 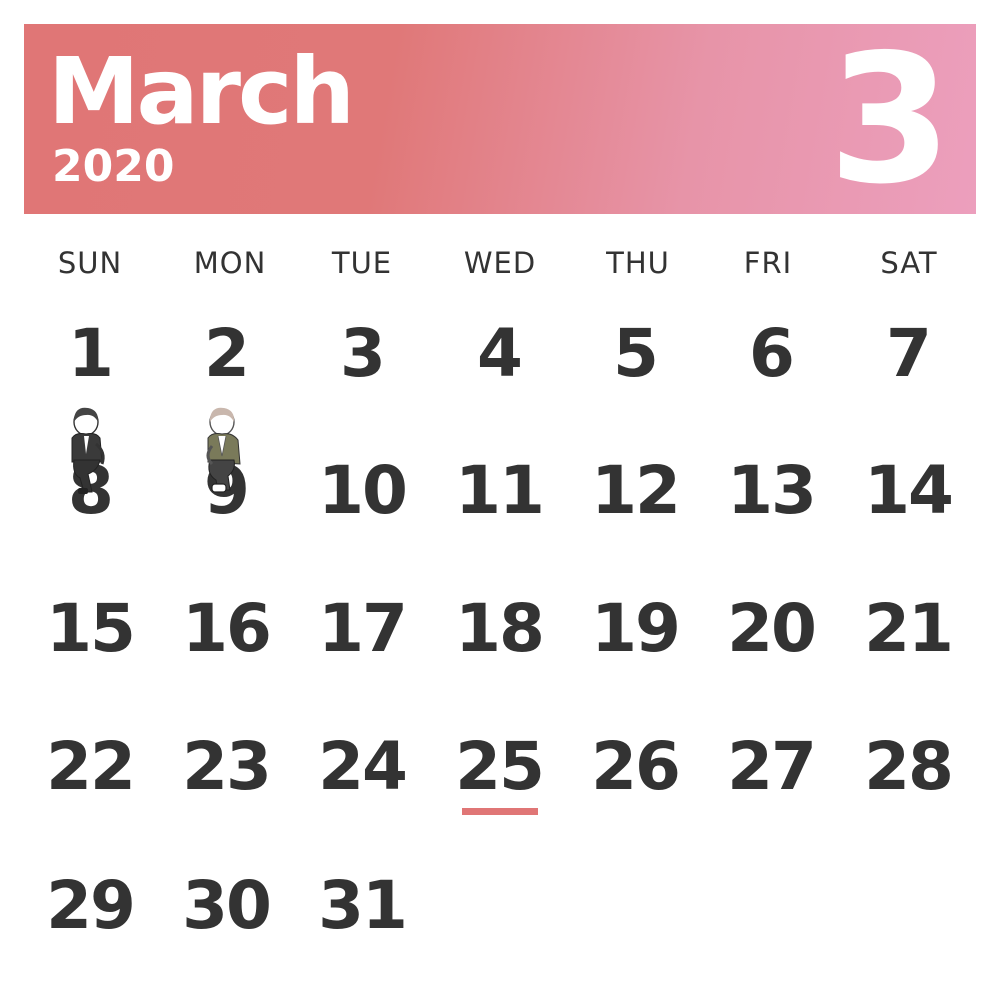 I want to click on weekday-fri: FRI, so click(x=768, y=263).